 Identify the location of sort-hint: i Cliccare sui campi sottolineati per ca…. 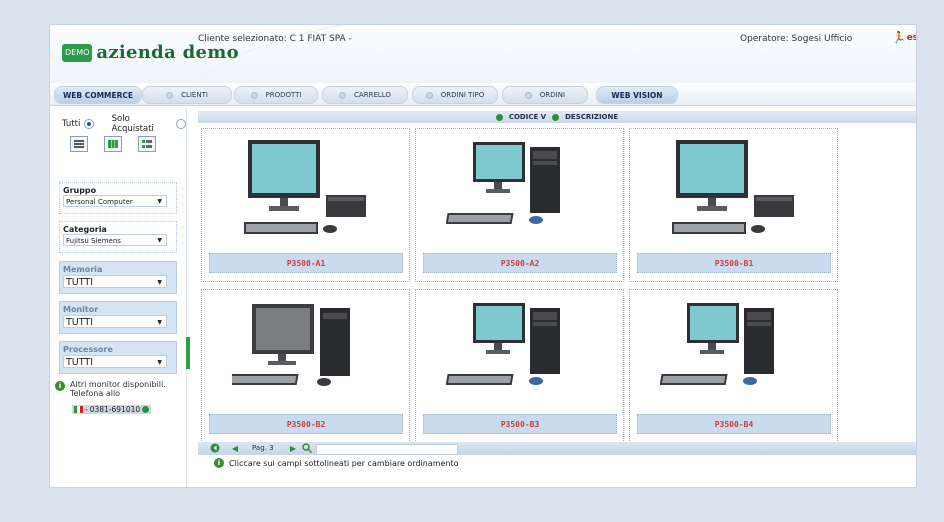
(336, 463).